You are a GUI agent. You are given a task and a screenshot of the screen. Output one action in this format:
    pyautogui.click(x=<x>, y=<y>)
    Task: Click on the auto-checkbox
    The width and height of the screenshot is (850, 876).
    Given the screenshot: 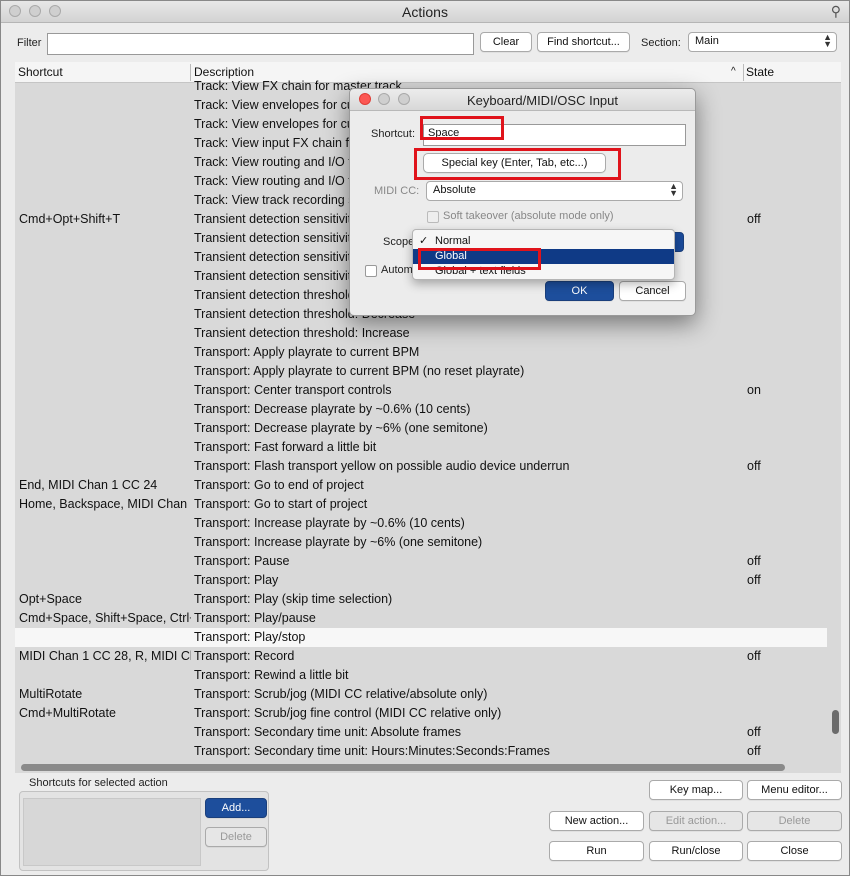 What is the action you would take?
    pyautogui.click(x=371, y=271)
    